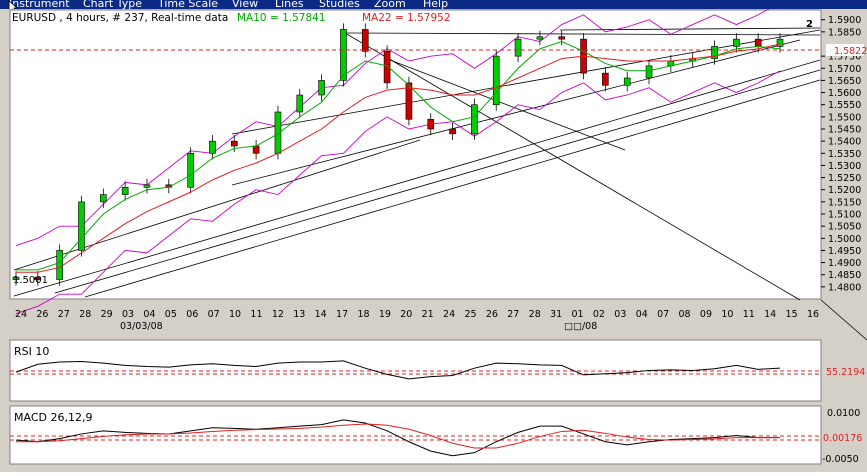  Describe the element at coordinates (363, 314) in the screenshot. I see `date-tick-label: 18` at that location.